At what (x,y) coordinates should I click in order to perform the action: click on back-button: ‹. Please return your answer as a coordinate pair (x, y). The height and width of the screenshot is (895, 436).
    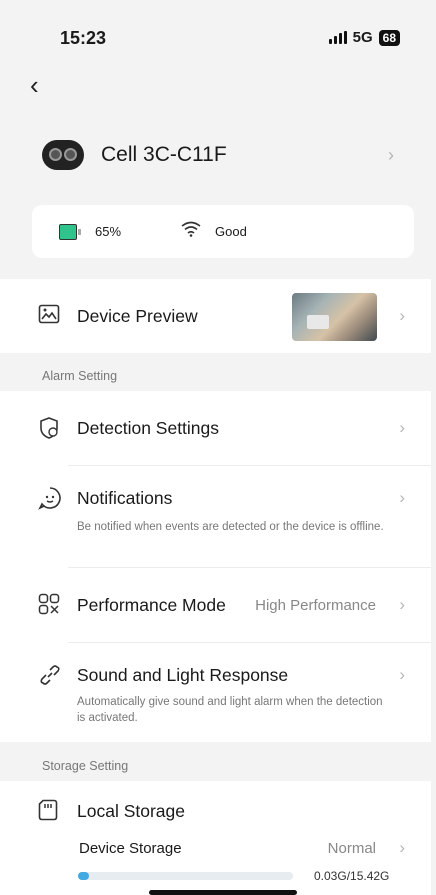
    Looking at the image, I should click on (34, 85).